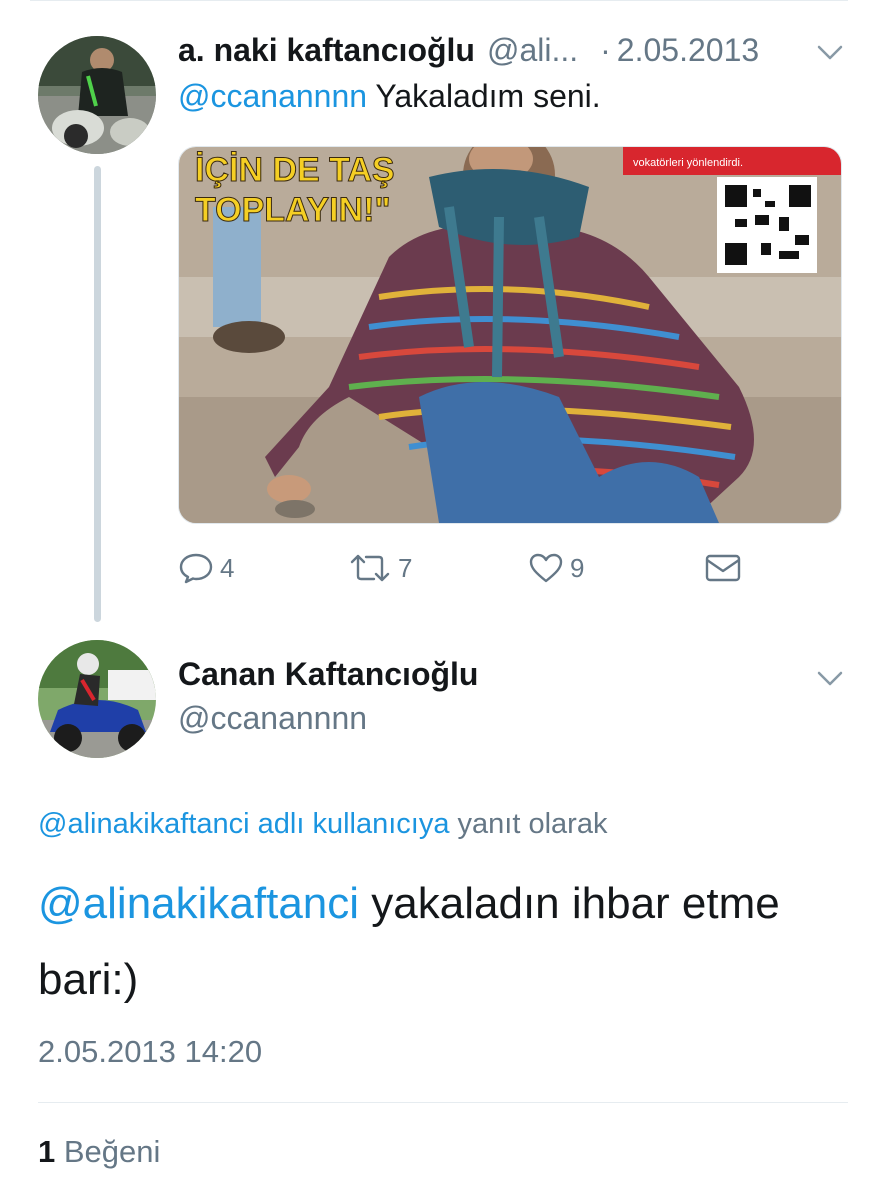 Image resolution: width=878 pixels, height=1200 pixels. Describe the element at coordinates (405, 567) in the screenshot. I see `retweet-count: 7` at that location.